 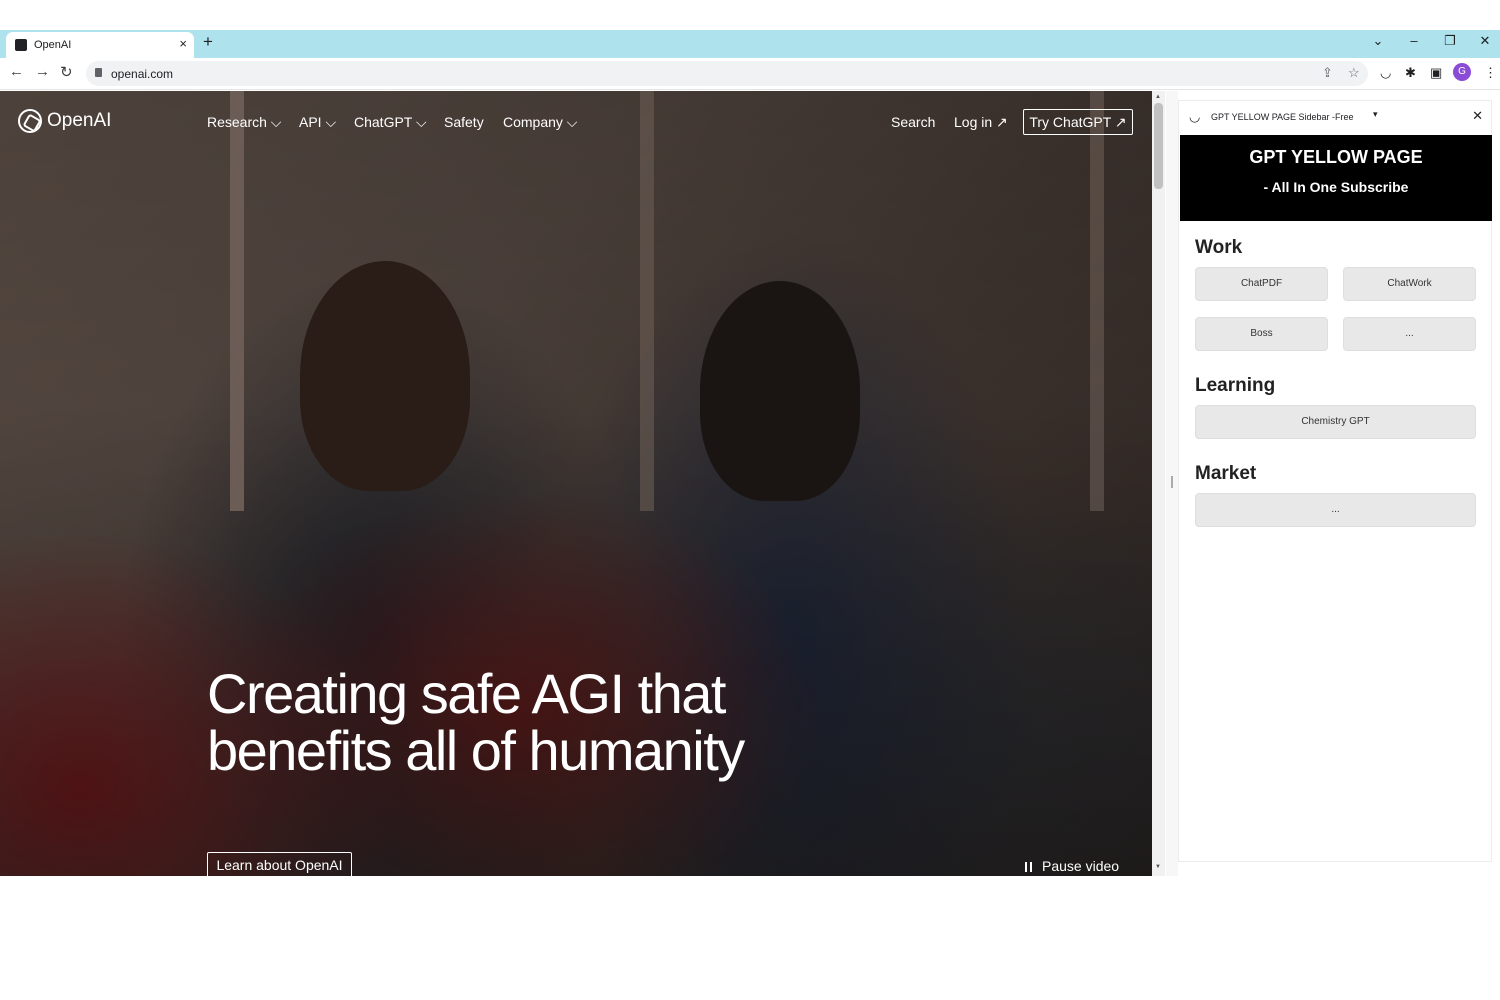 I want to click on learn-about-openai-button: Learn about OpenAI, so click(x=279, y=864).